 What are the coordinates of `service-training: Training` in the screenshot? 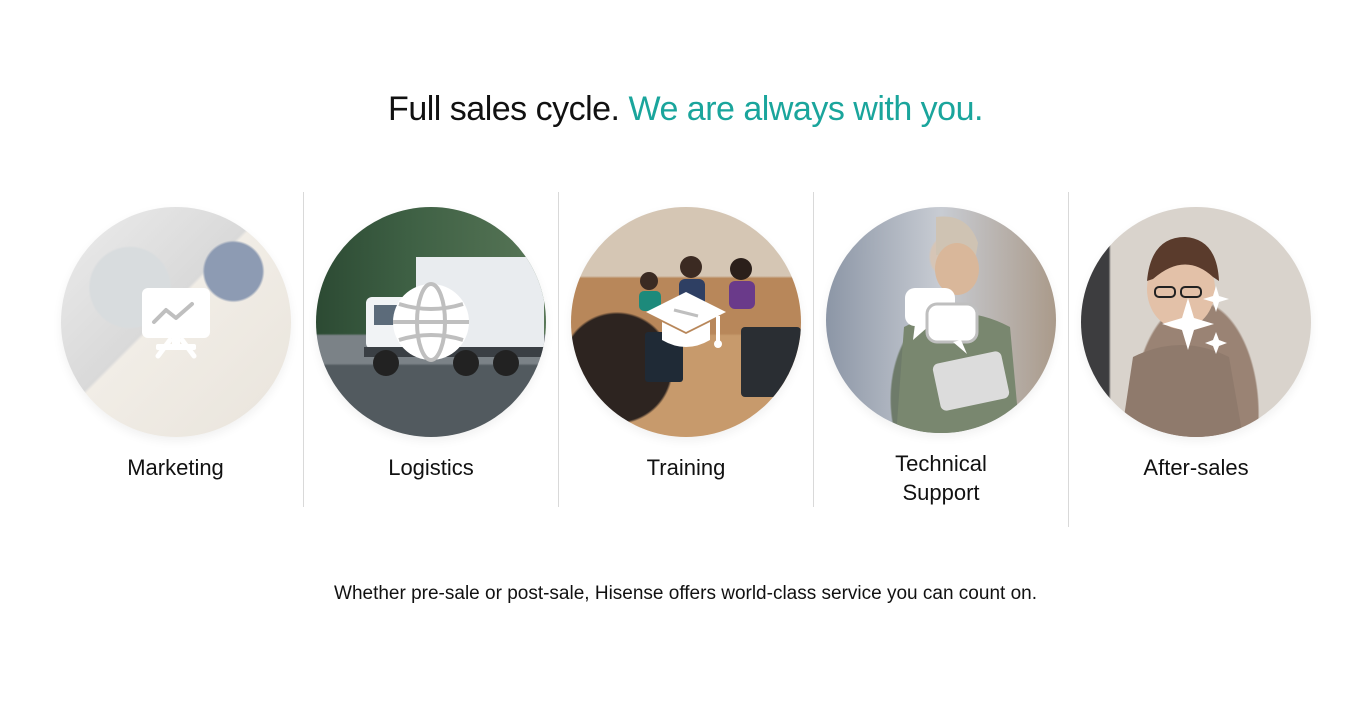 It's located at (685, 349).